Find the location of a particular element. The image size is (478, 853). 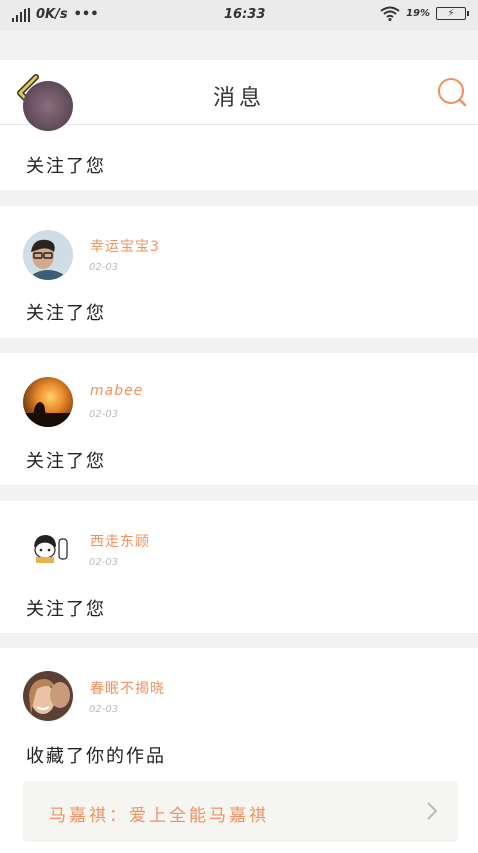

more-notifications: ••• is located at coordinates (86, 14).